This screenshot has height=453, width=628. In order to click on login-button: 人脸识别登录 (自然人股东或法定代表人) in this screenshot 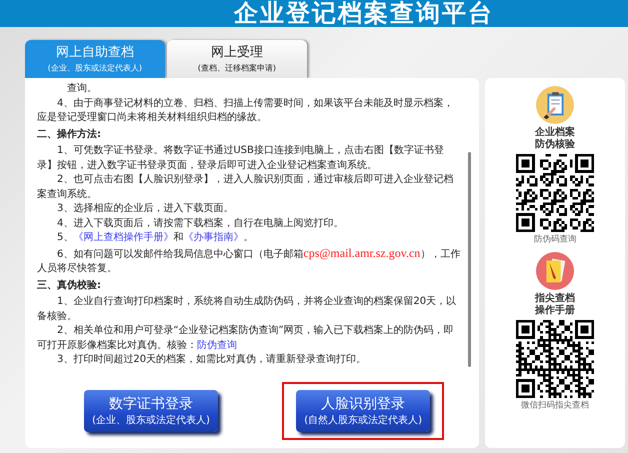, I will do `click(363, 411)`.